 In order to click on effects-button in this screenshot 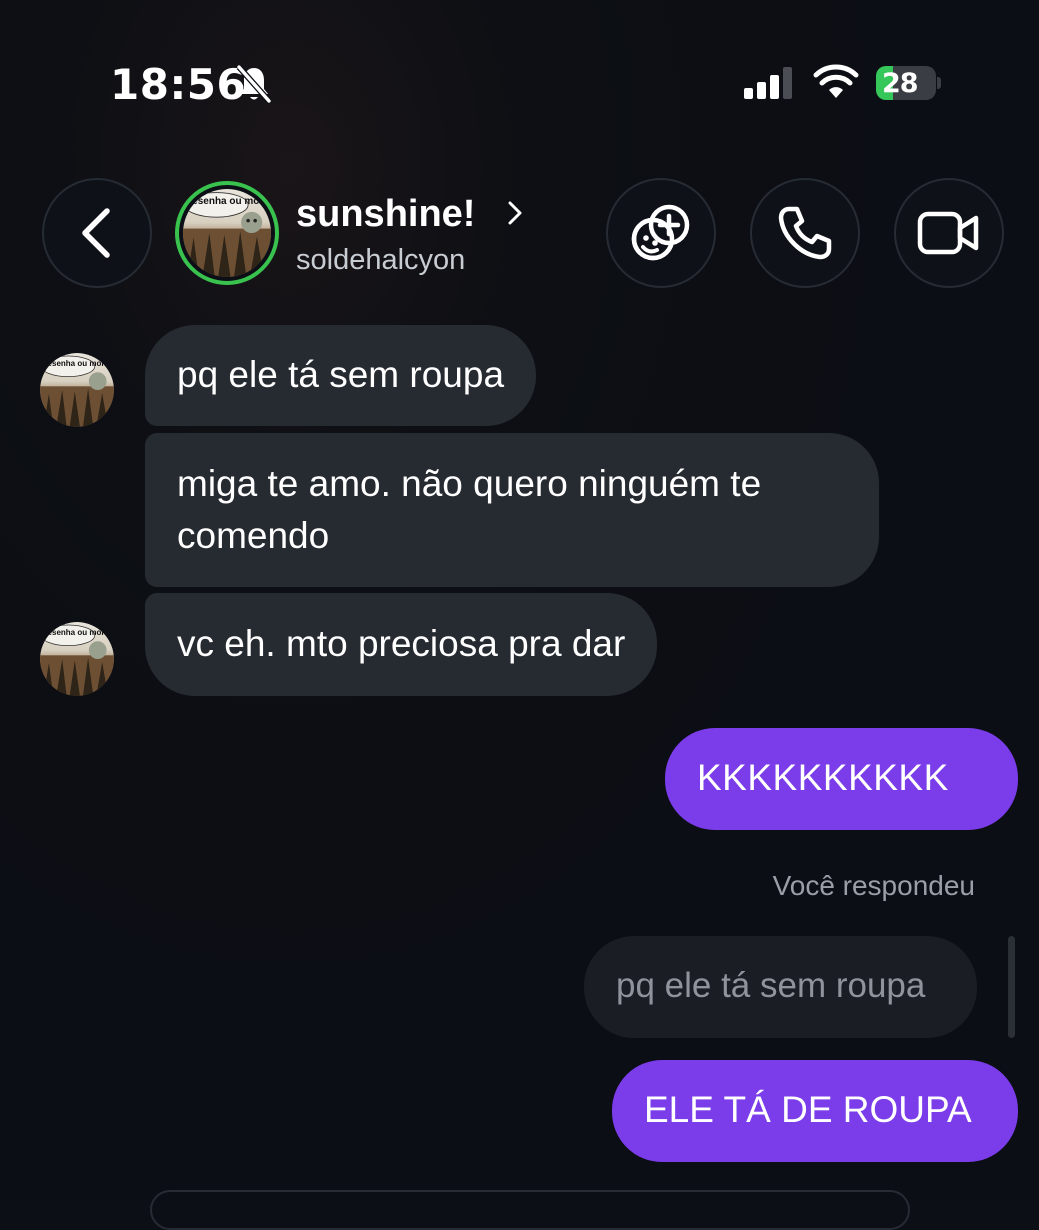, I will do `click(661, 233)`.